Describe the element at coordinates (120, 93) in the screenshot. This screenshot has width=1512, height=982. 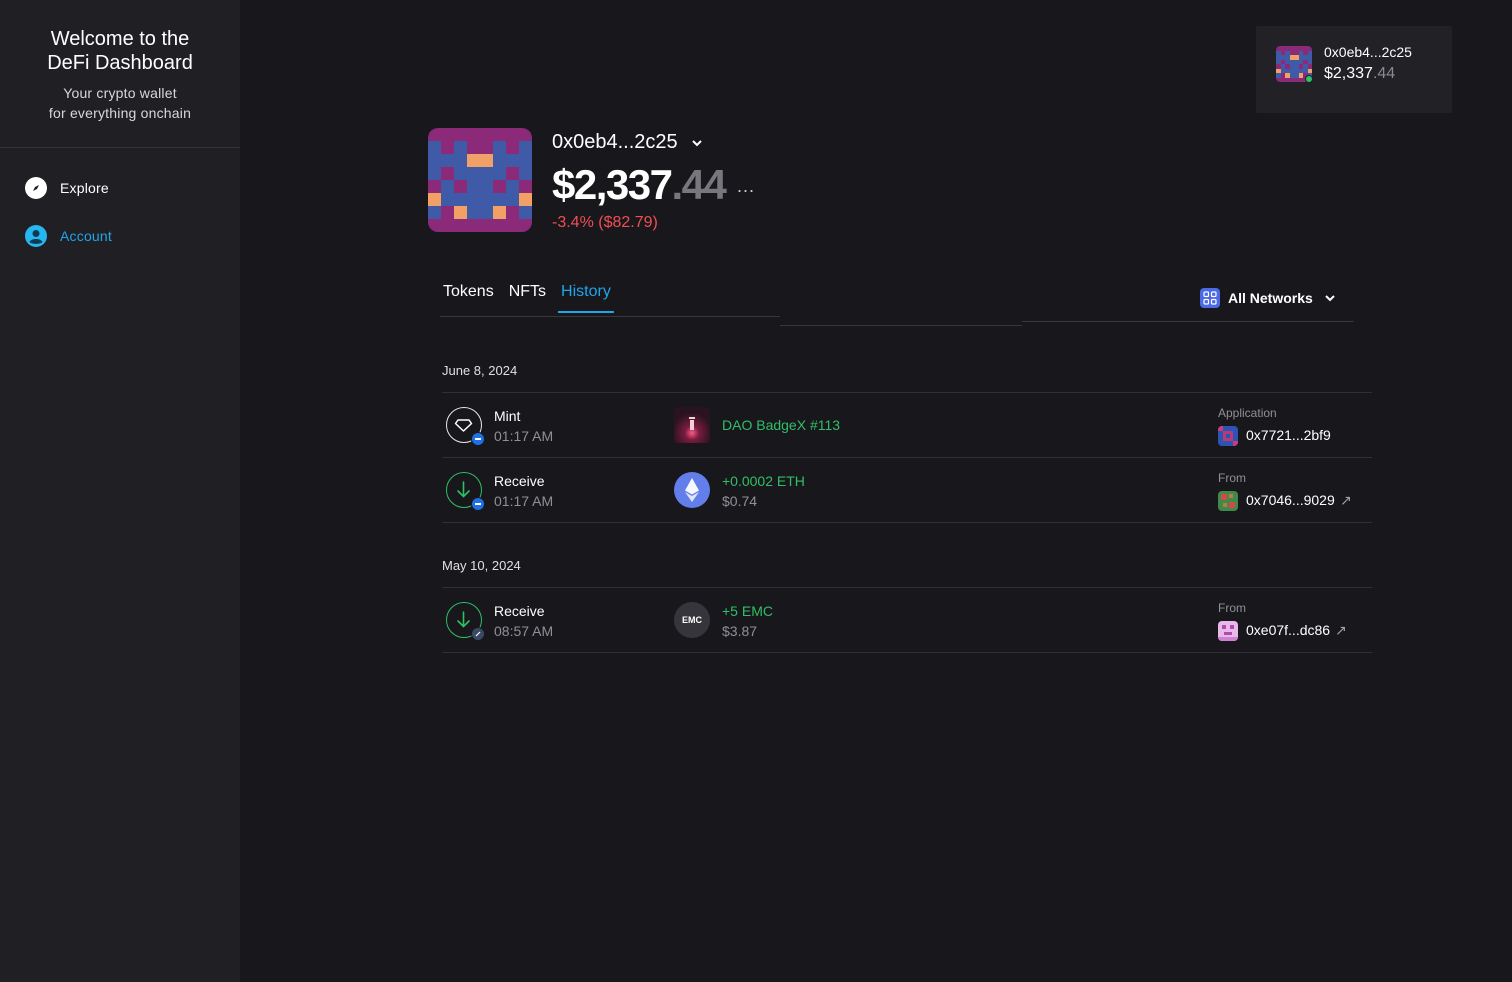
I see `sidebar-subtitle-line1: Your crypto wallet` at that location.